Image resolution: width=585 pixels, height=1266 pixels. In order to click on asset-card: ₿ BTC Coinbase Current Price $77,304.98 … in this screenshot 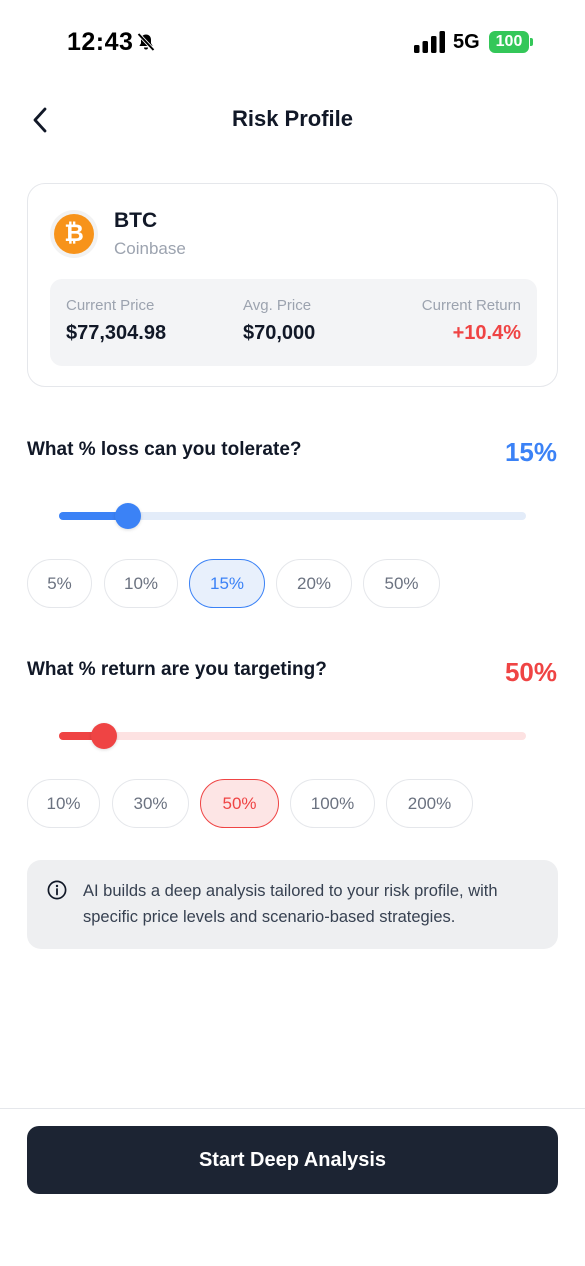, I will do `click(292, 285)`.